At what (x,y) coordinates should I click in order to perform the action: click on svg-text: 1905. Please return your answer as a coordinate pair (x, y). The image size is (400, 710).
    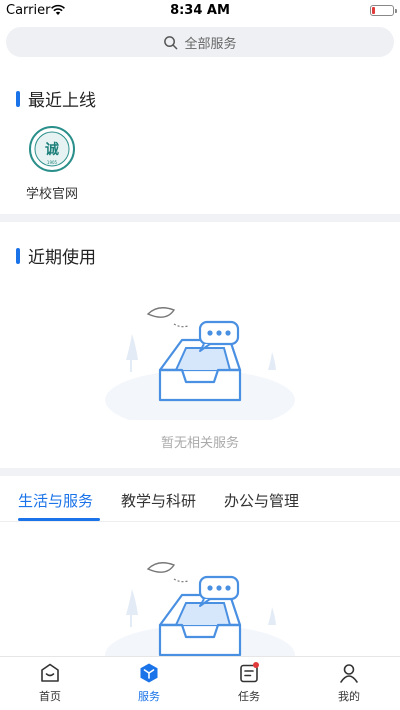
    Looking at the image, I should click on (52, 162).